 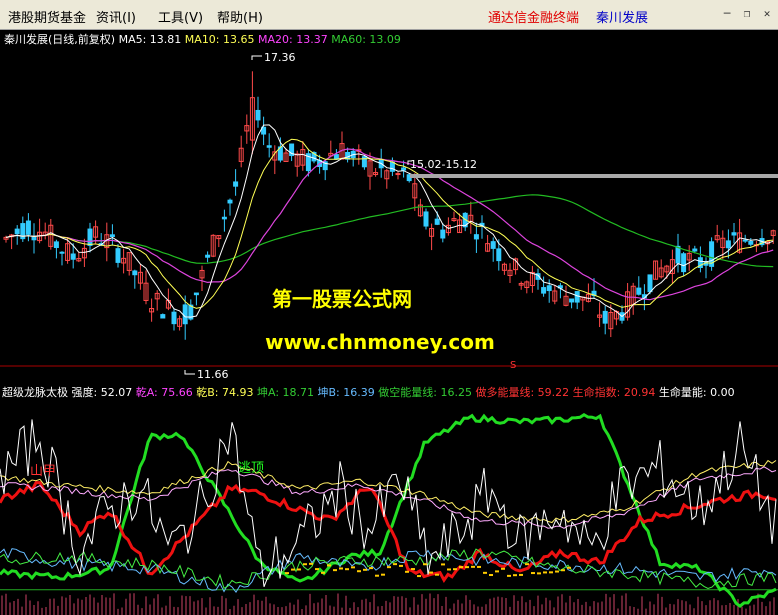 What do you see at coordinates (342, 299) in the screenshot?
I see `watermark-title: 第一股票公式网` at bounding box center [342, 299].